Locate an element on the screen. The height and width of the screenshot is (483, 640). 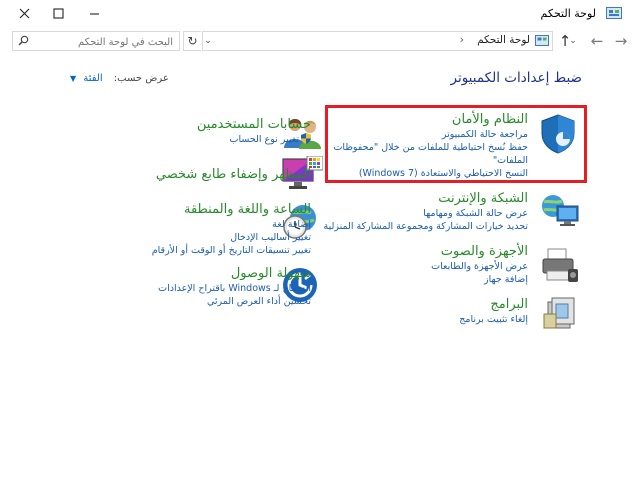
category-title: حسابات المستخدمين is located at coordinates (186, 124).